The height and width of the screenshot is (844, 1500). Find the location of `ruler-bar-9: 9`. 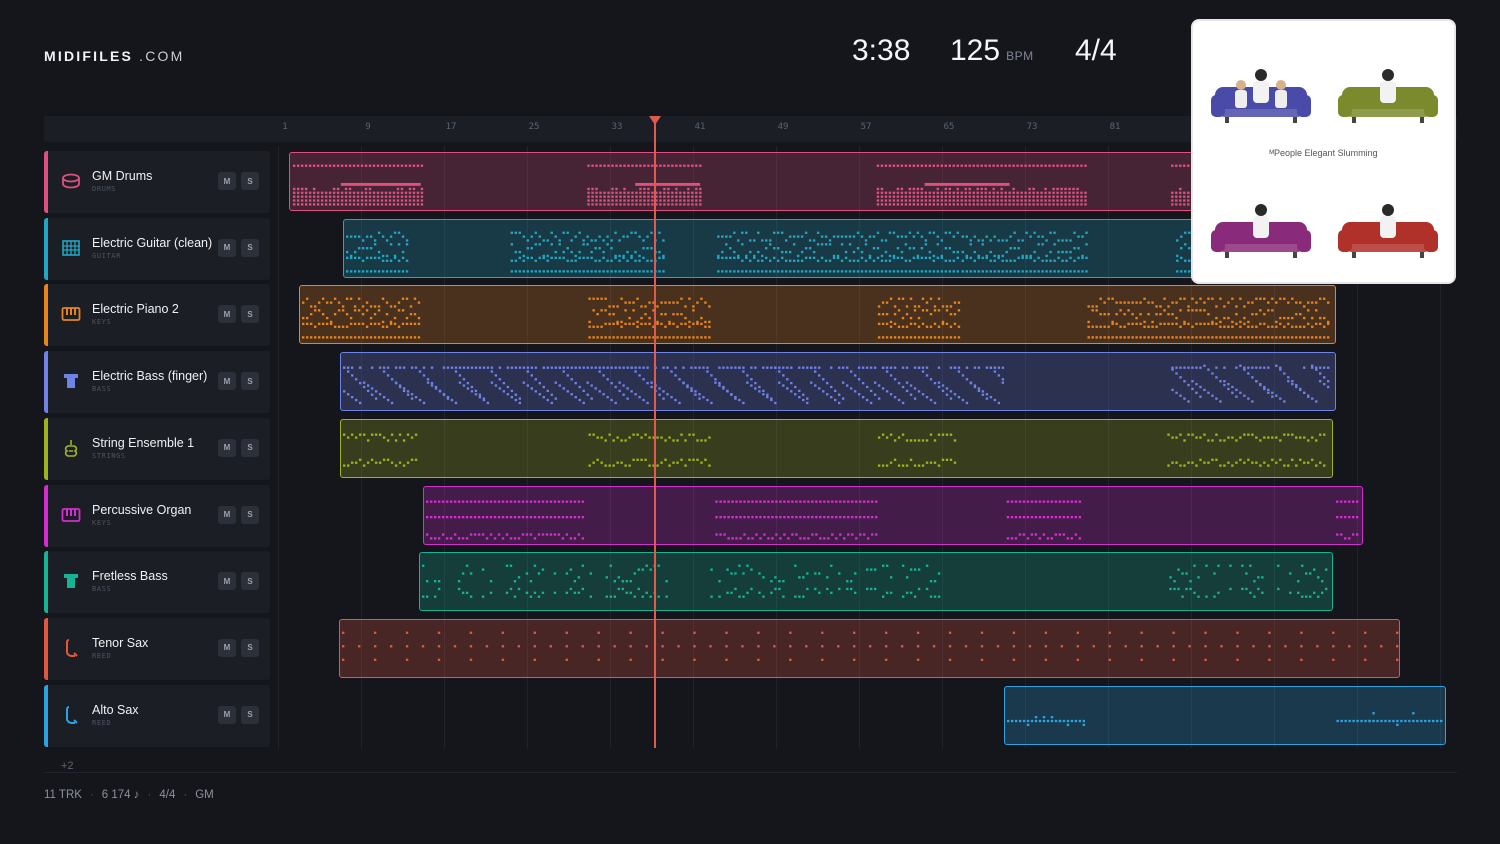

ruler-bar-9: 9 is located at coordinates (368, 127).